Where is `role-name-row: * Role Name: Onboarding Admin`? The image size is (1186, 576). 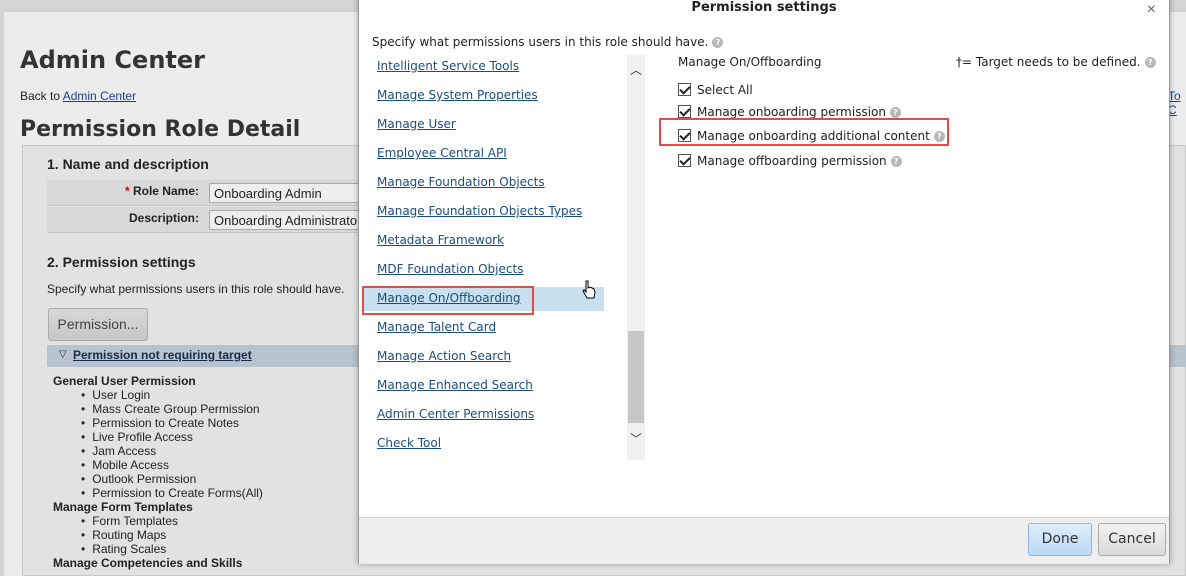
role-name-row: * Role Name: Onboarding Admin is located at coordinates (208, 193).